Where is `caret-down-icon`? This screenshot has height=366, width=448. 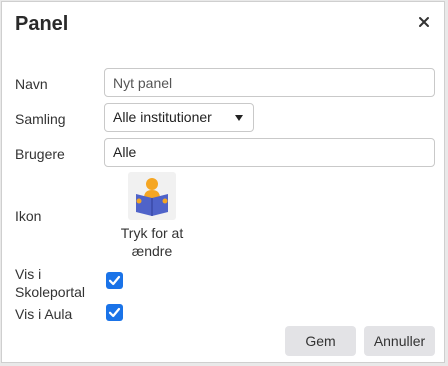 caret-down-icon is located at coordinates (239, 118).